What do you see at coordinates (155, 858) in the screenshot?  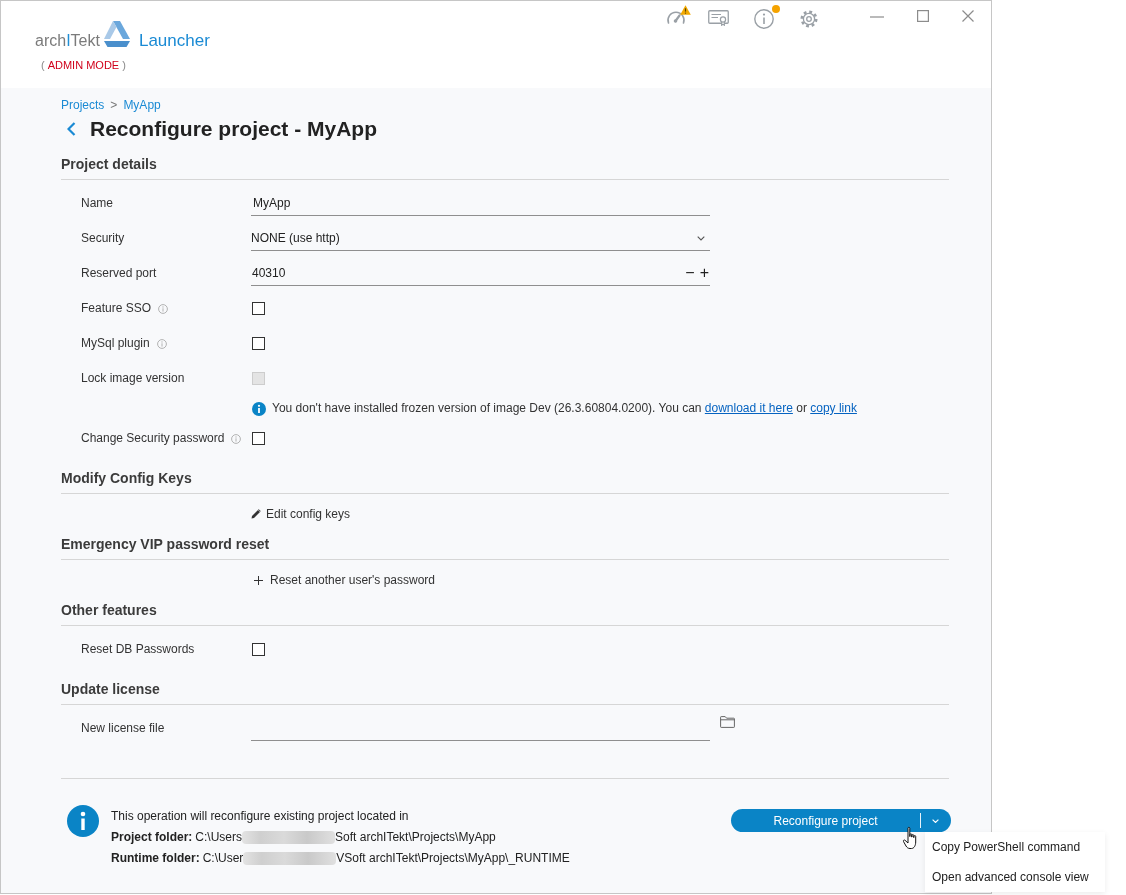 I see `folder-label: Runtime folder:` at bounding box center [155, 858].